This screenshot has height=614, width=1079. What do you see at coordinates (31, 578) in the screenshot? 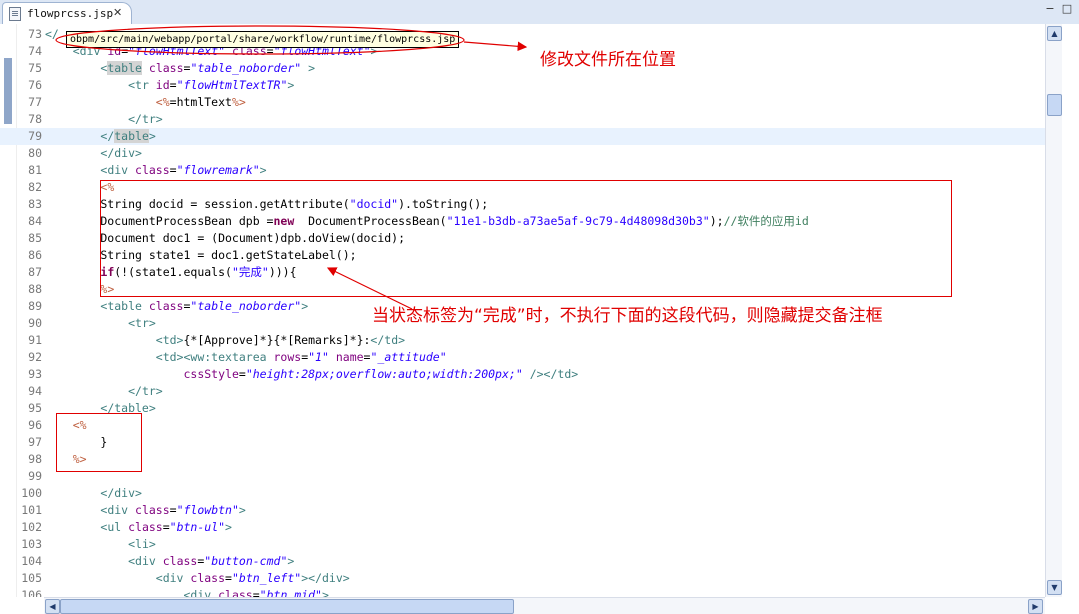
I see `line-number: 105` at bounding box center [31, 578].